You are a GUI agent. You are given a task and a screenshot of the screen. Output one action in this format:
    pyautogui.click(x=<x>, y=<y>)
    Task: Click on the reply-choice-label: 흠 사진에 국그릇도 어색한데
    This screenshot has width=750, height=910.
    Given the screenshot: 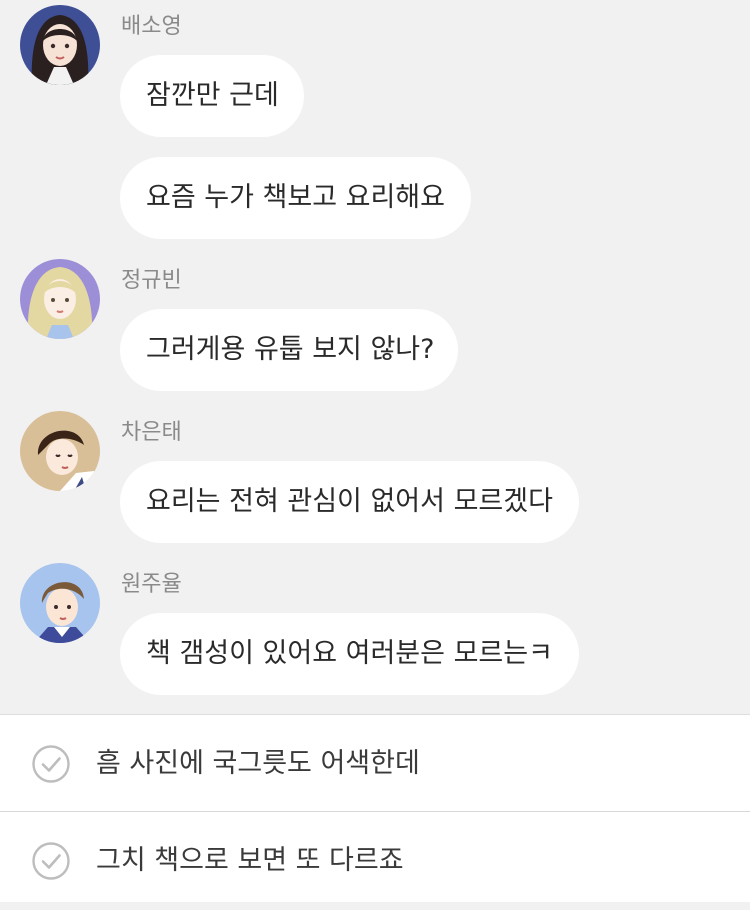 What is the action you would take?
    pyautogui.click(x=258, y=763)
    